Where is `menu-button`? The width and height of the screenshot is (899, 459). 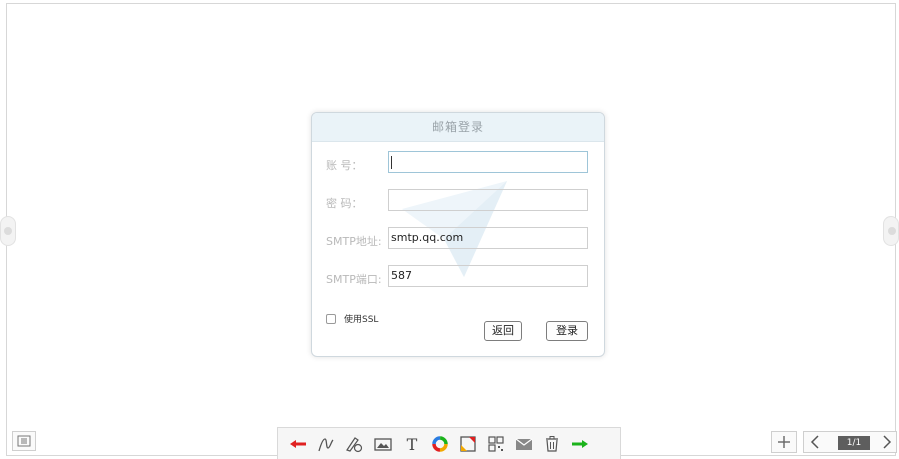 menu-button is located at coordinates (24, 441).